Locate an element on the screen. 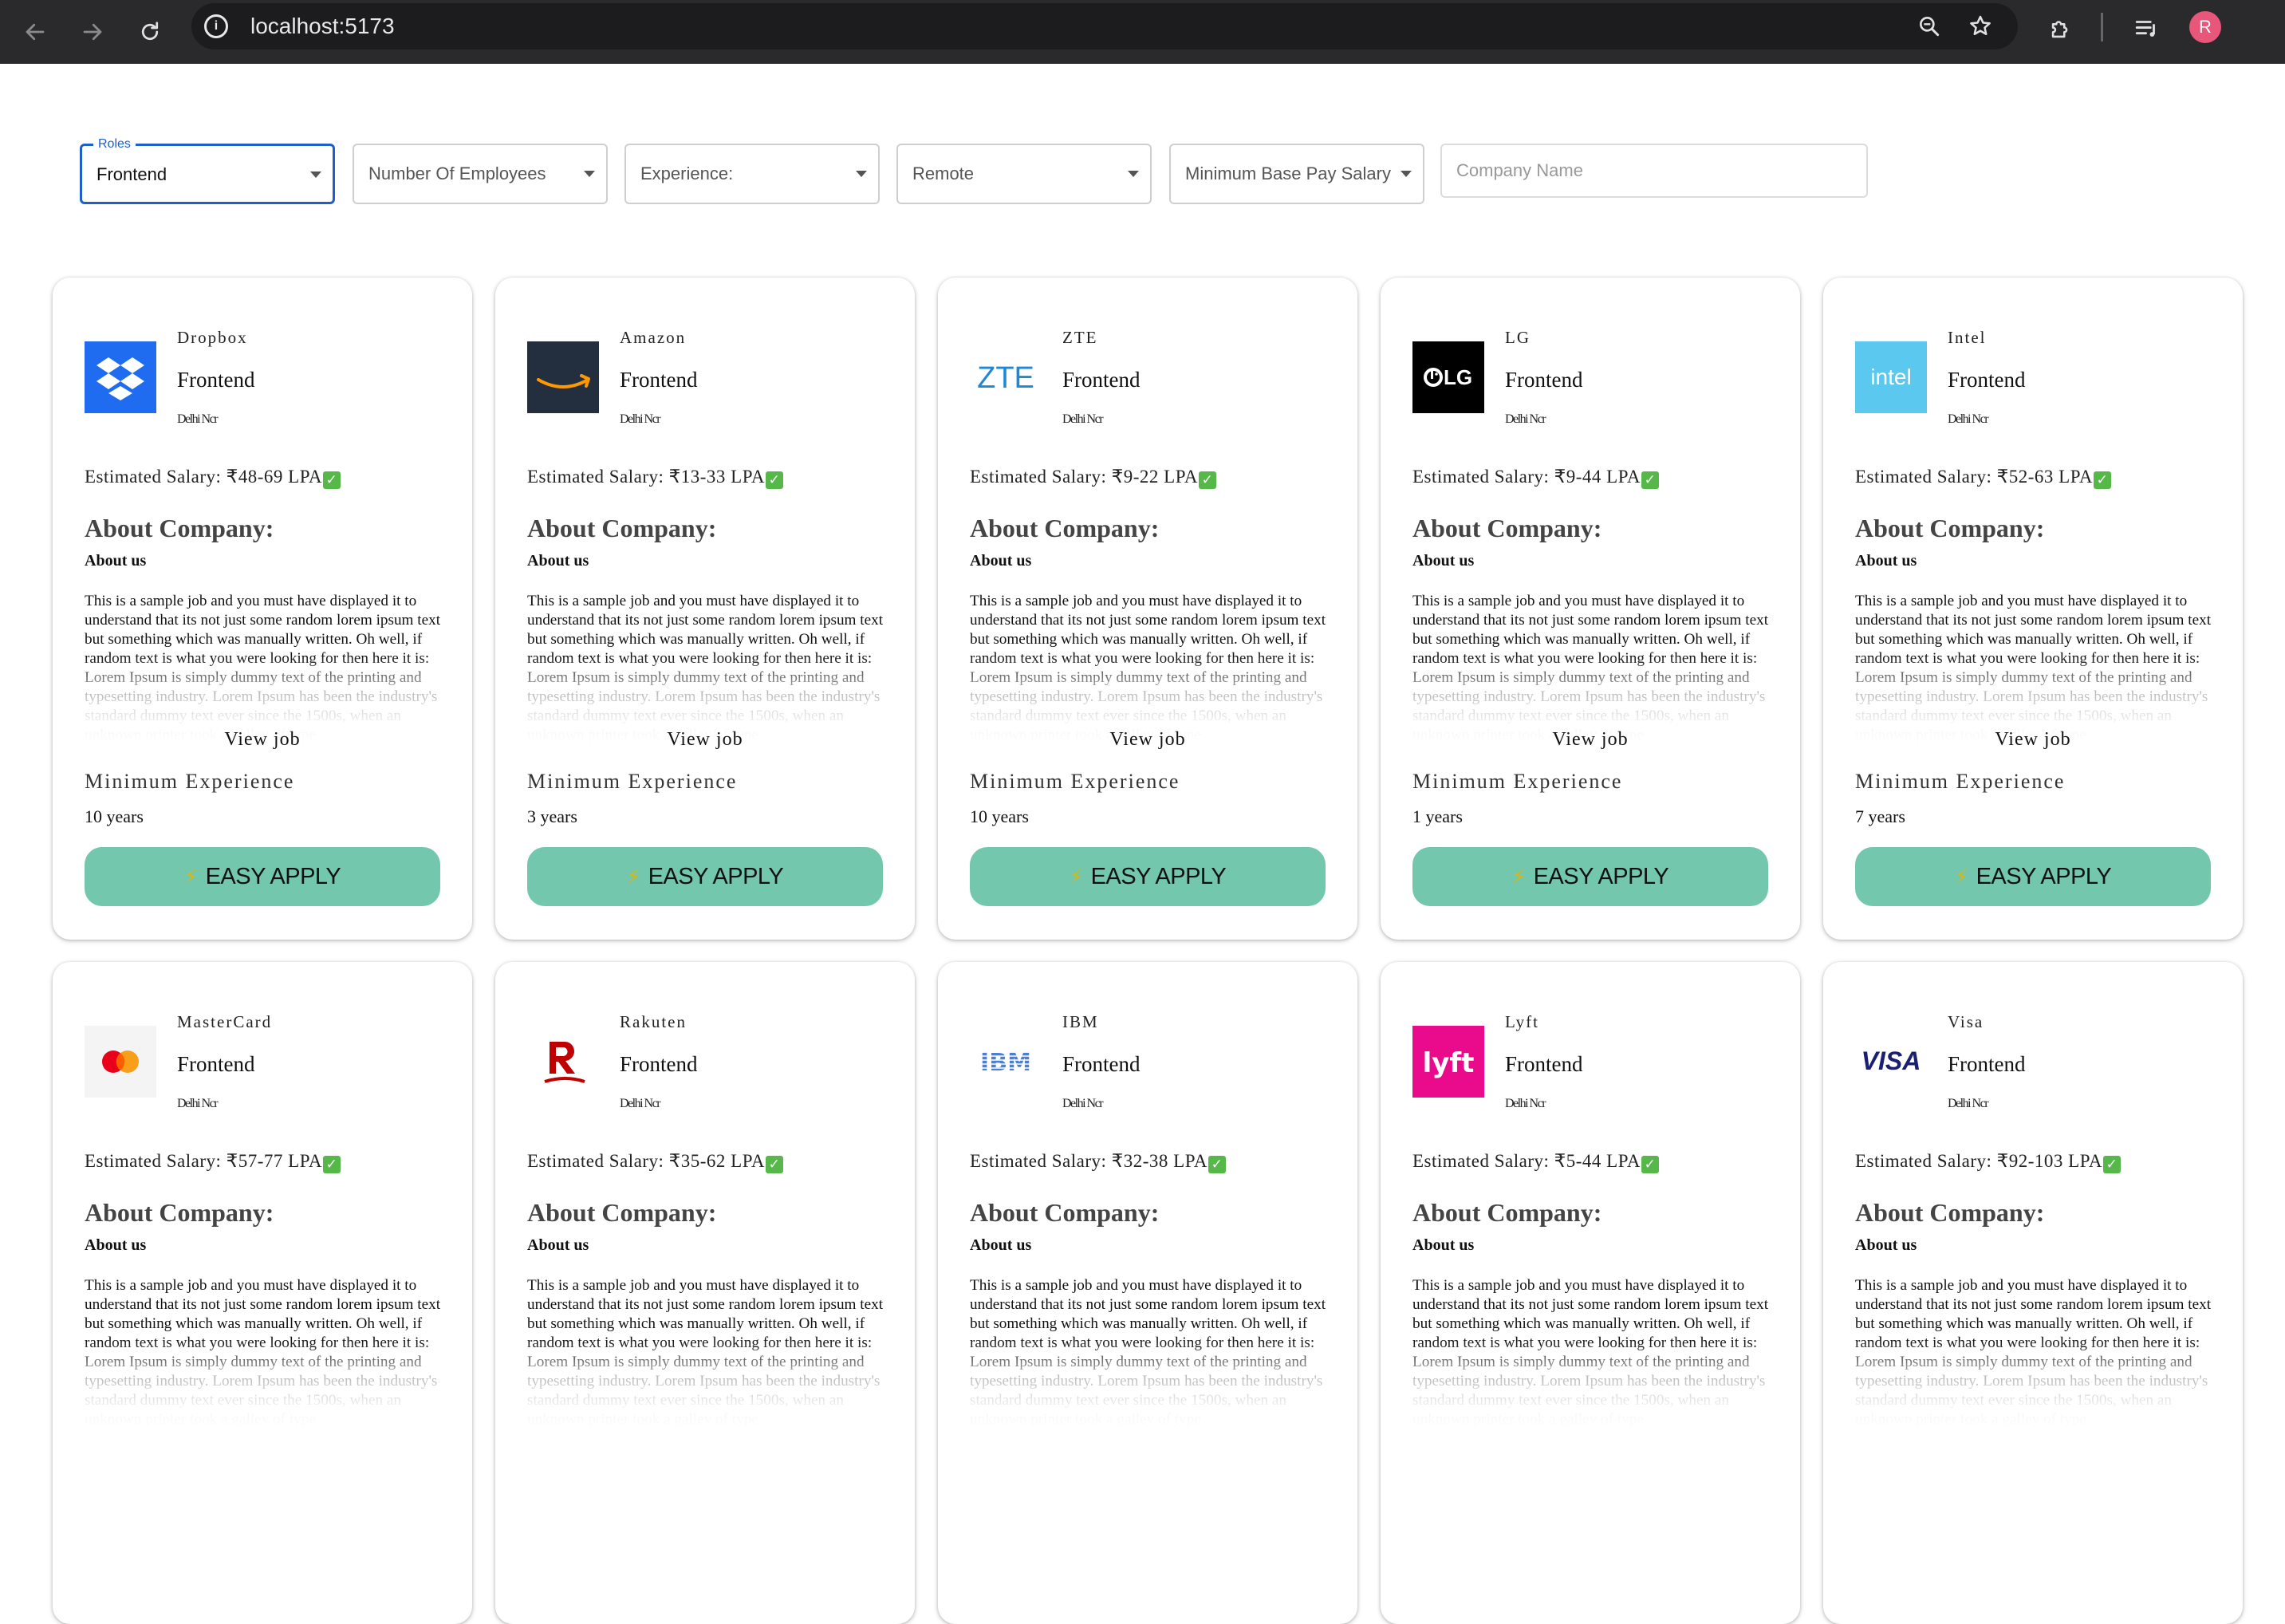 The width and height of the screenshot is (2285, 1624). employees-select: Number Of Employees is located at coordinates (480, 174).